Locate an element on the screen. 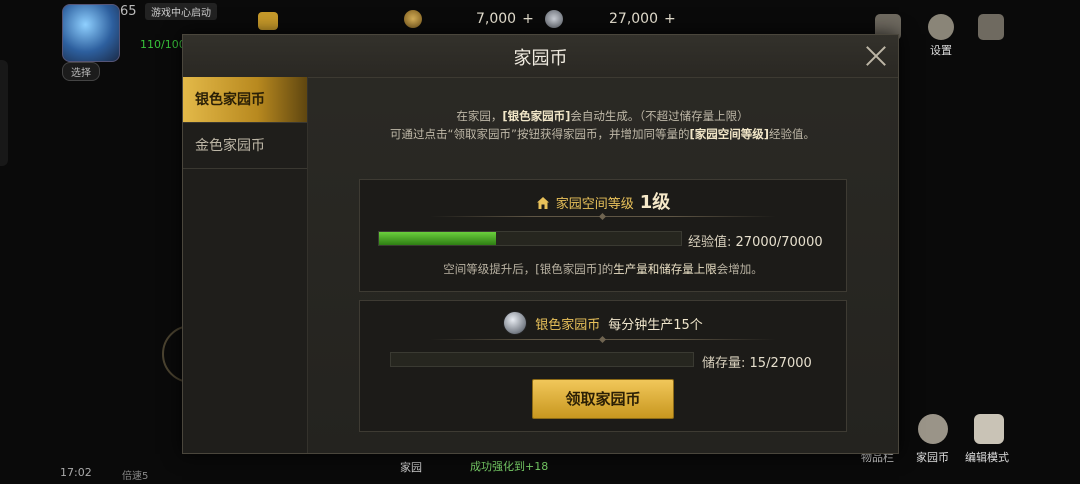 The width and height of the screenshot is (1080, 484). add-silver-icon: + is located at coordinates (670, 19).